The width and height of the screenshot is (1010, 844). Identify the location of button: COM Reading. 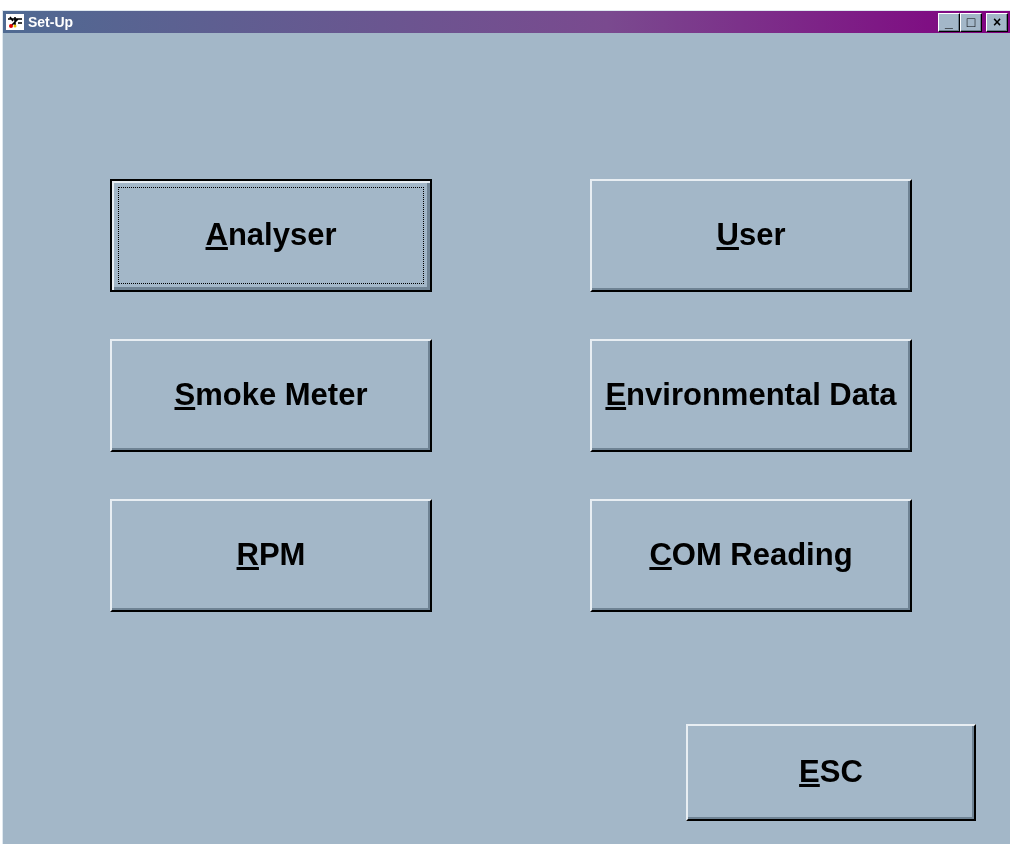
(751, 555).